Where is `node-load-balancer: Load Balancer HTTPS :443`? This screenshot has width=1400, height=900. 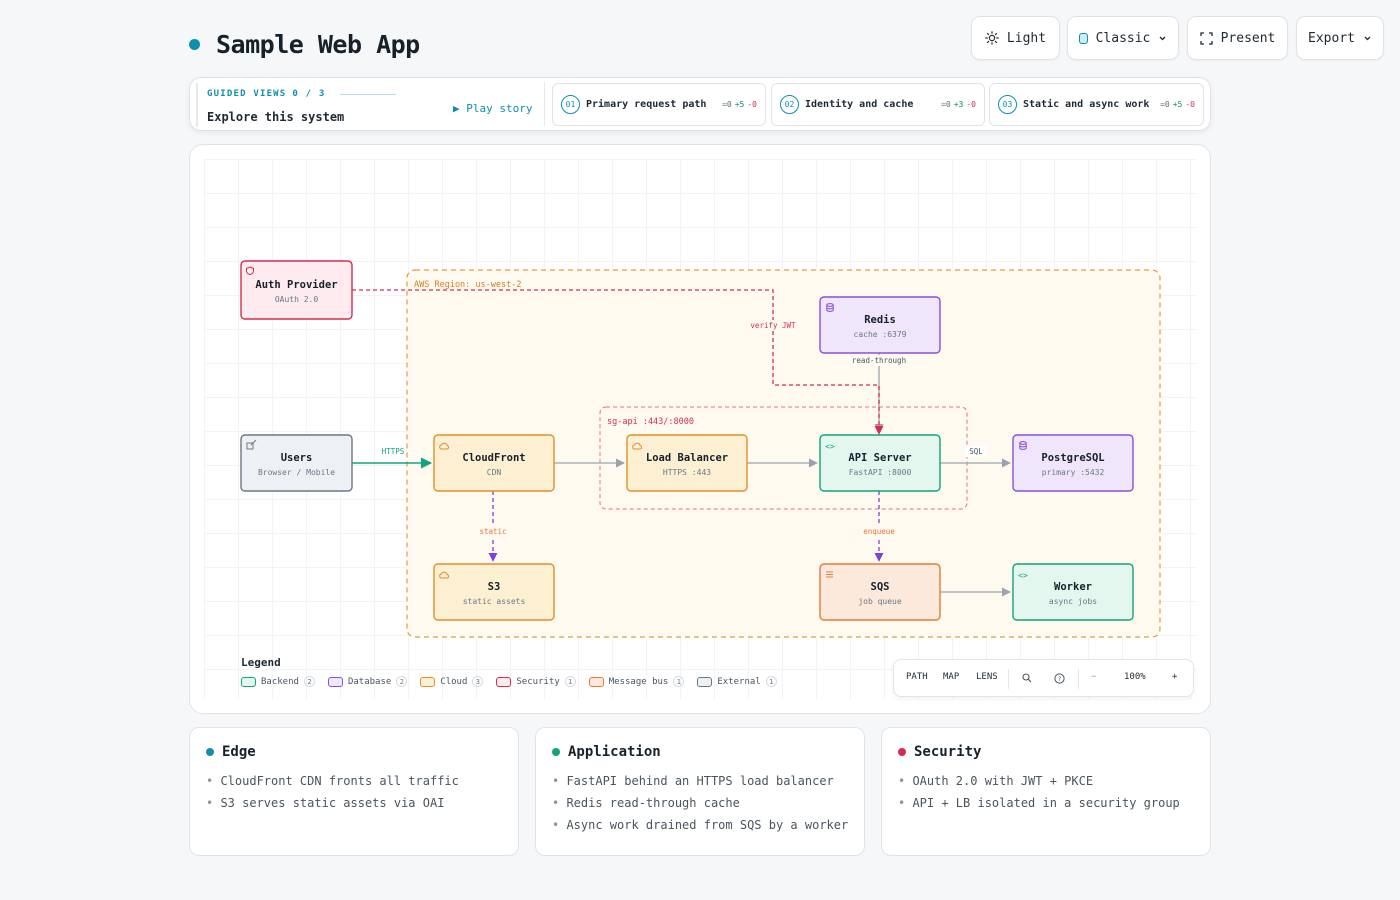 node-load-balancer: Load Balancer HTTPS :443 is located at coordinates (687, 463).